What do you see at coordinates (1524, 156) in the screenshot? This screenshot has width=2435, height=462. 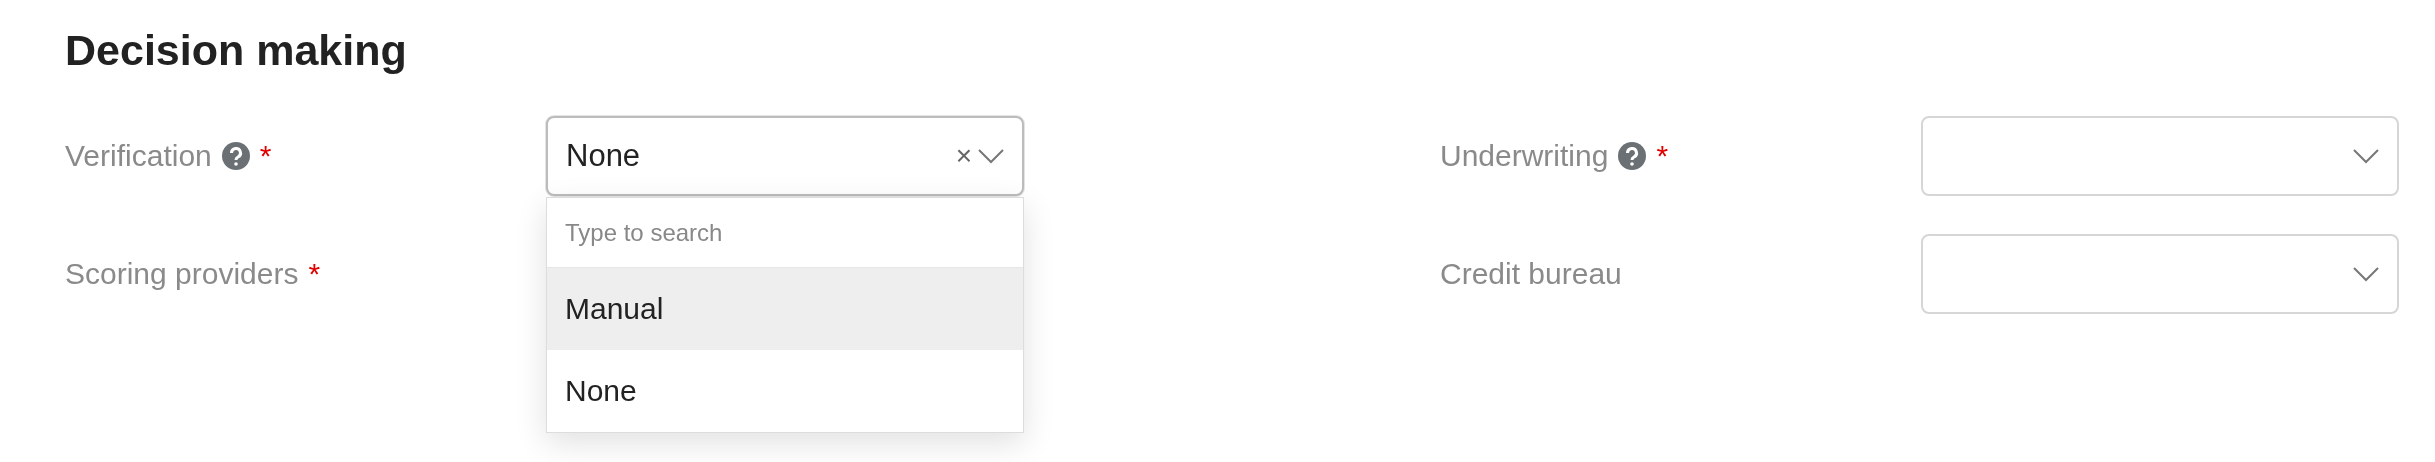 I see `field-label: Underwriting` at bounding box center [1524, 156].